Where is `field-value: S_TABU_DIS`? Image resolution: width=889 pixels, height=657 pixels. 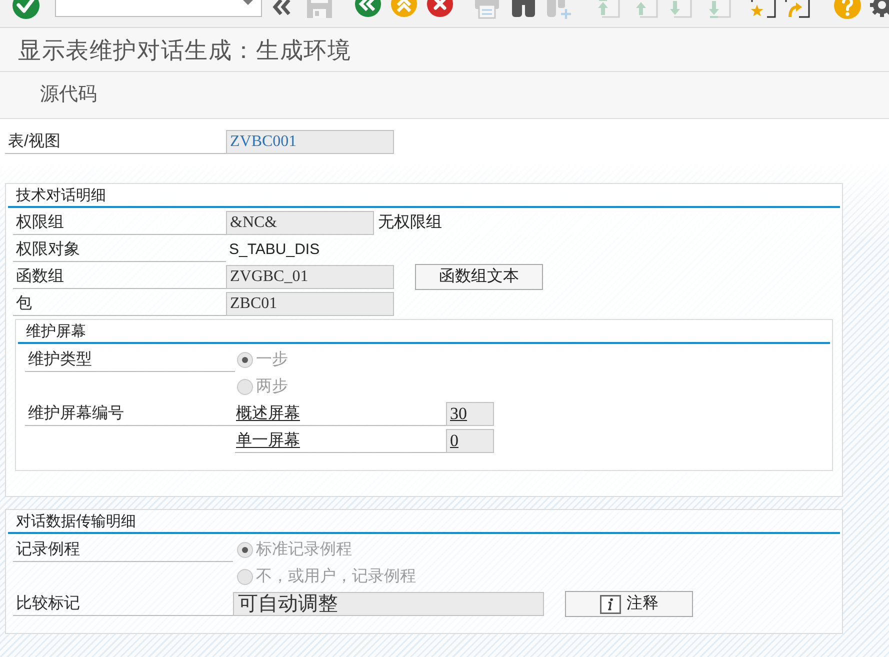
field-value: S_TABU_DIS is located at coordinates (274, 250).